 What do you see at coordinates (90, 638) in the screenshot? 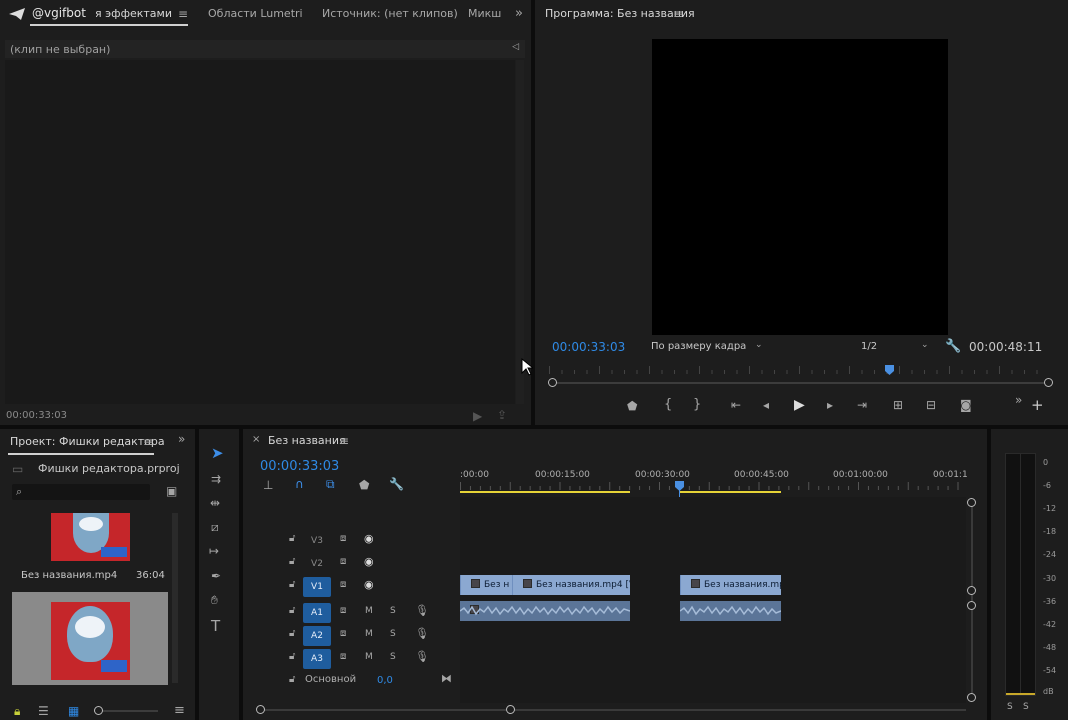
I see `project-item-selected` at bounding box center [90, 638].